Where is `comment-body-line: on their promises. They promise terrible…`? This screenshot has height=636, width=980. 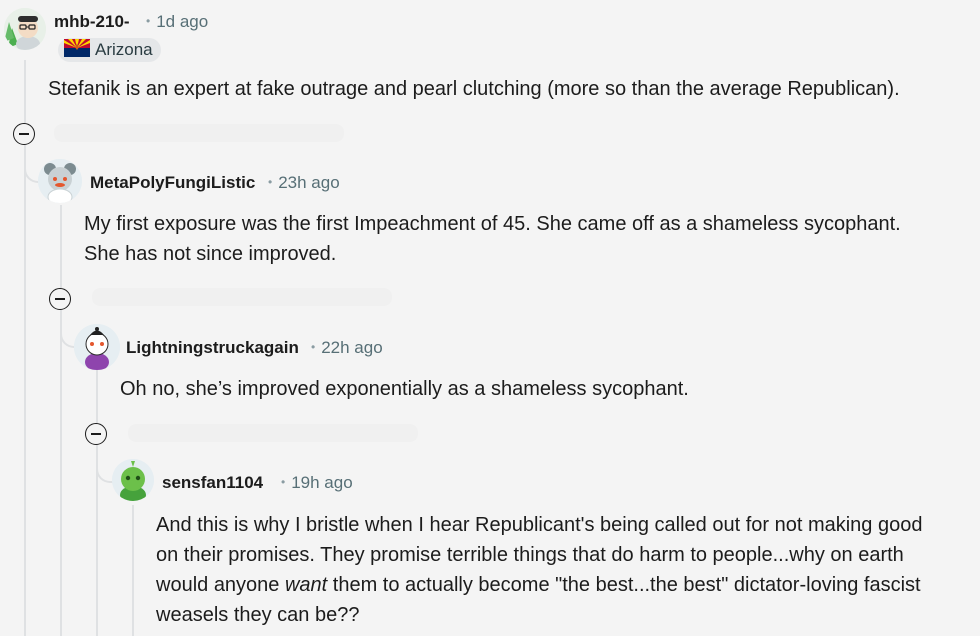
comment-body-line: on their promises. They promise terrible… is located at coordinates (530, 555).